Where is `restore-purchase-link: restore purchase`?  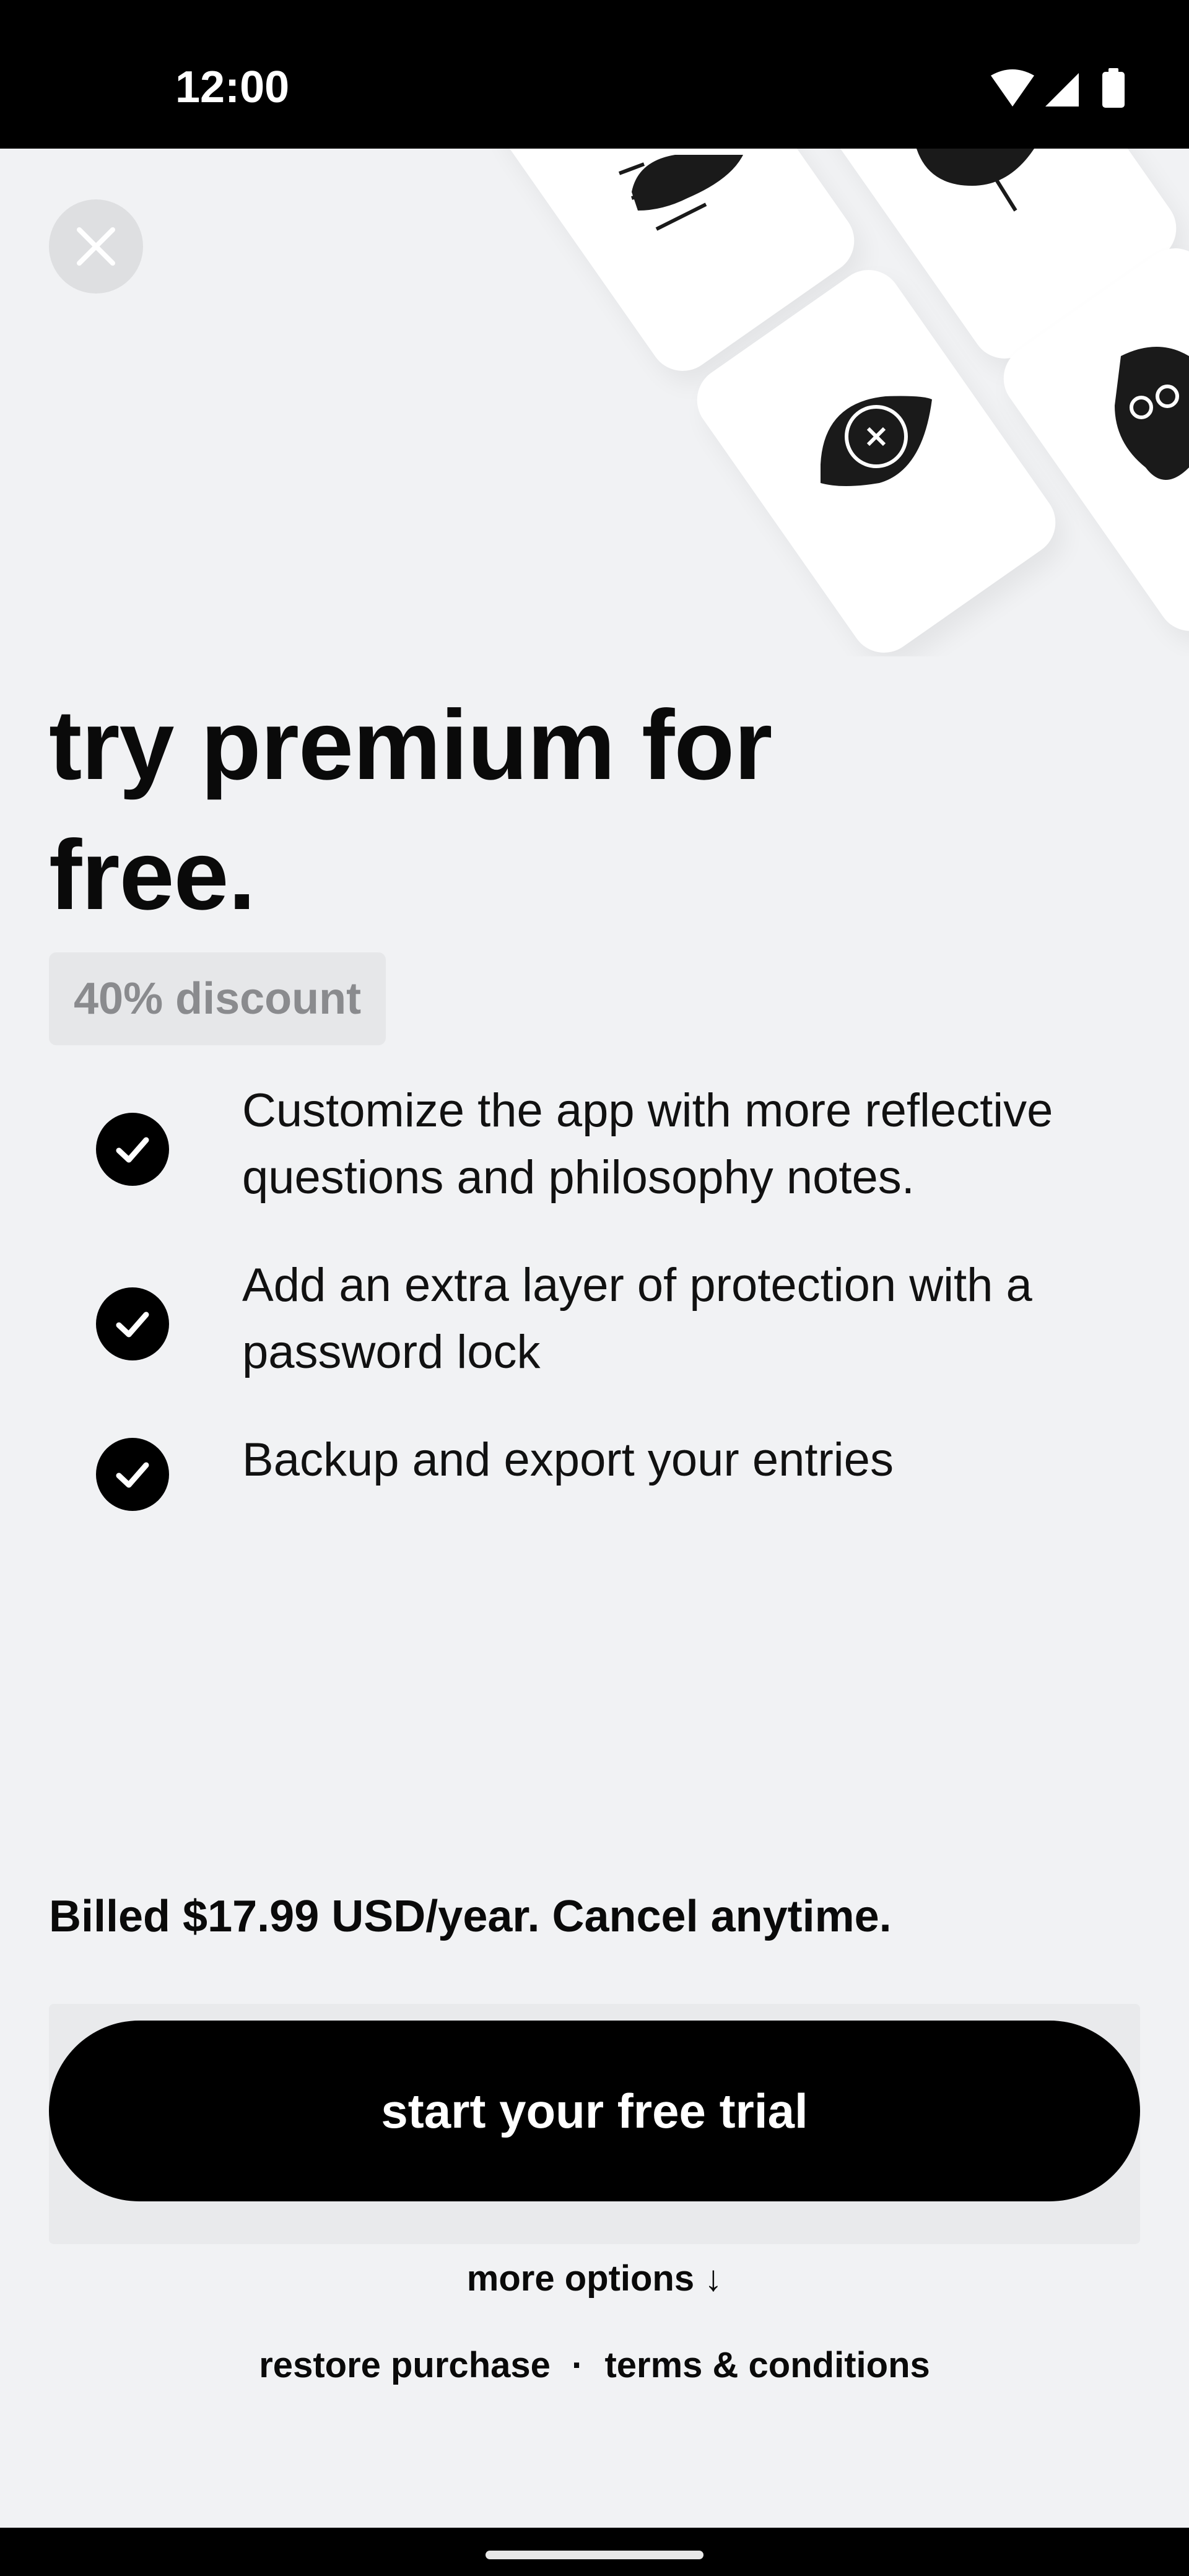
restore-purchase-link: restore purchase is located at coordinates (405, 2365).